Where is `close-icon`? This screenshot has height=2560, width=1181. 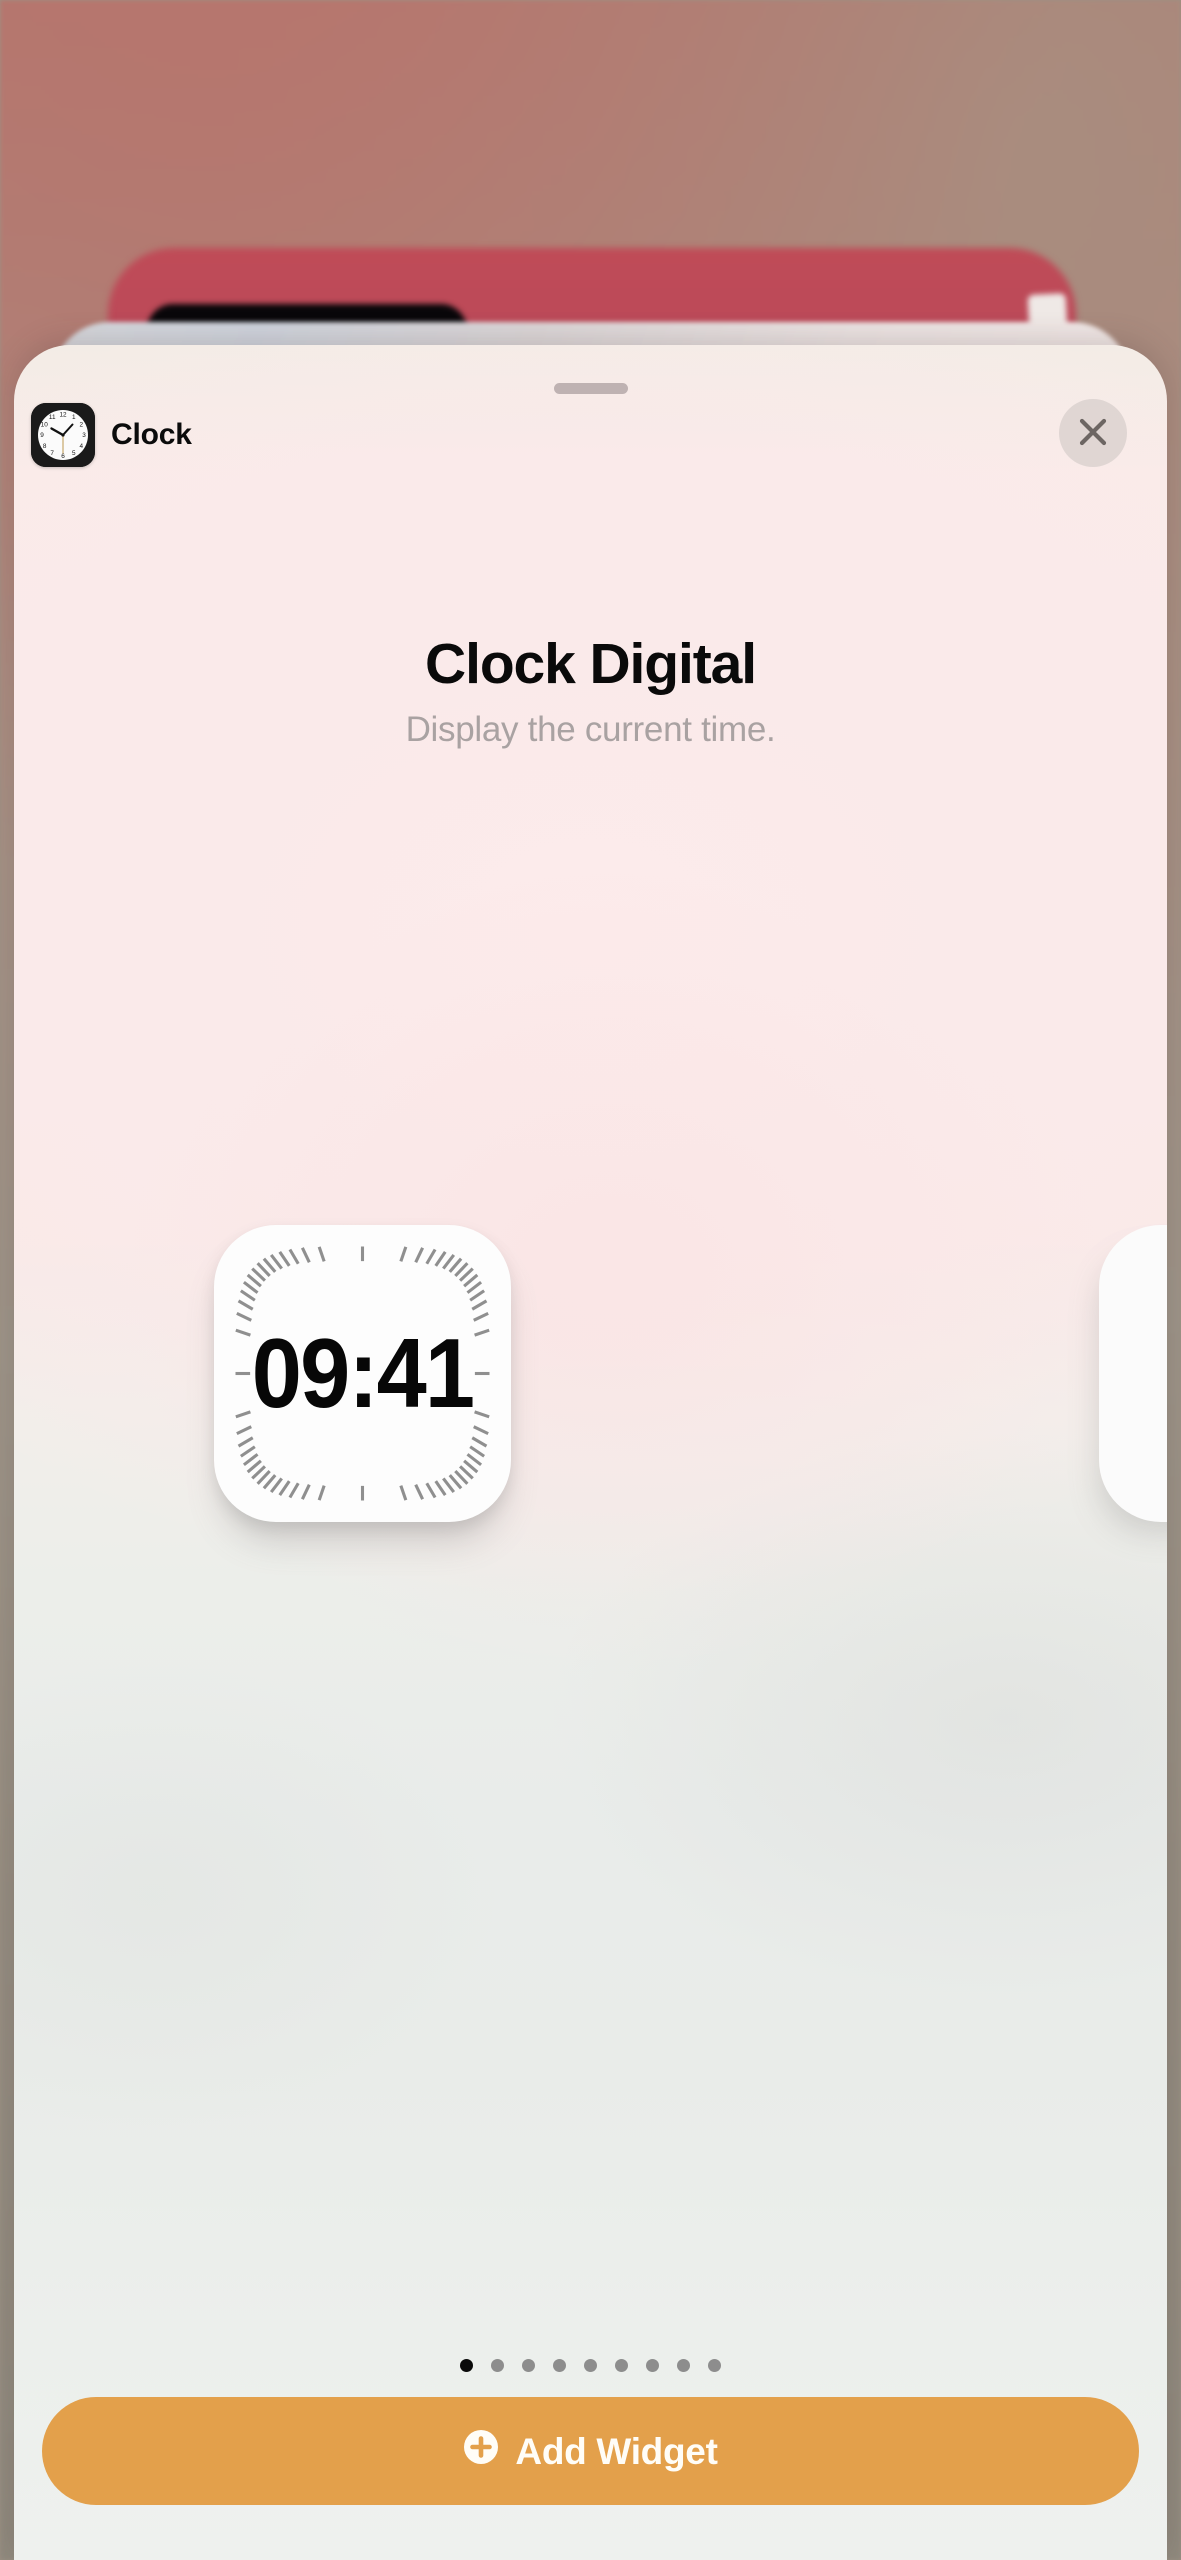
close-icon is located at coordinates (1093, 433).